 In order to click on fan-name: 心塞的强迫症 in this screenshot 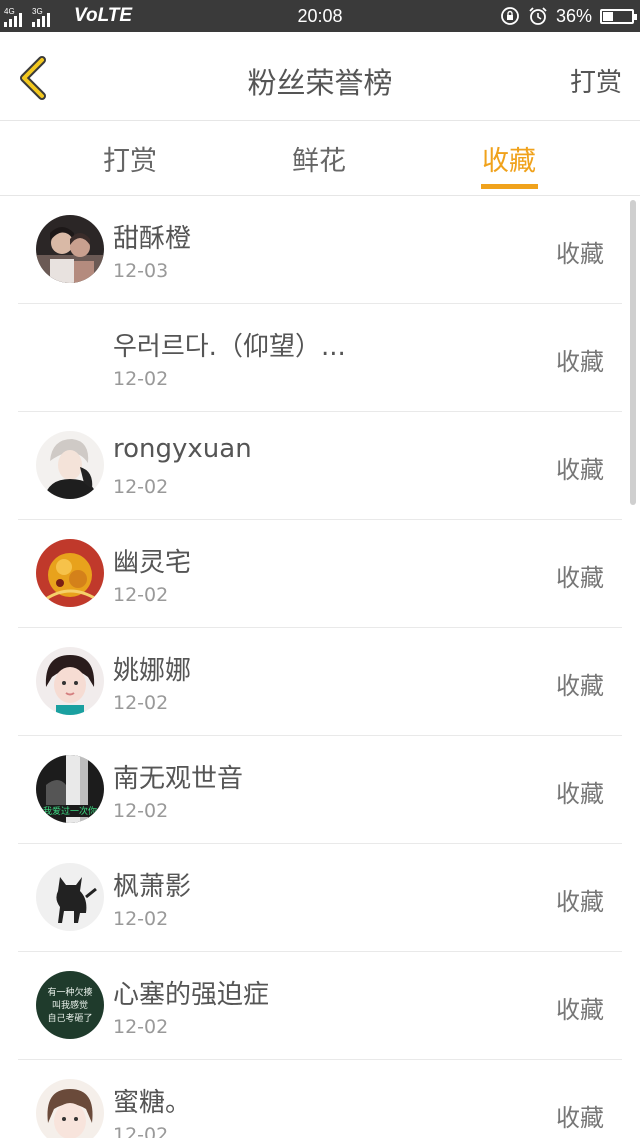, I will do `click(191, 995)`.